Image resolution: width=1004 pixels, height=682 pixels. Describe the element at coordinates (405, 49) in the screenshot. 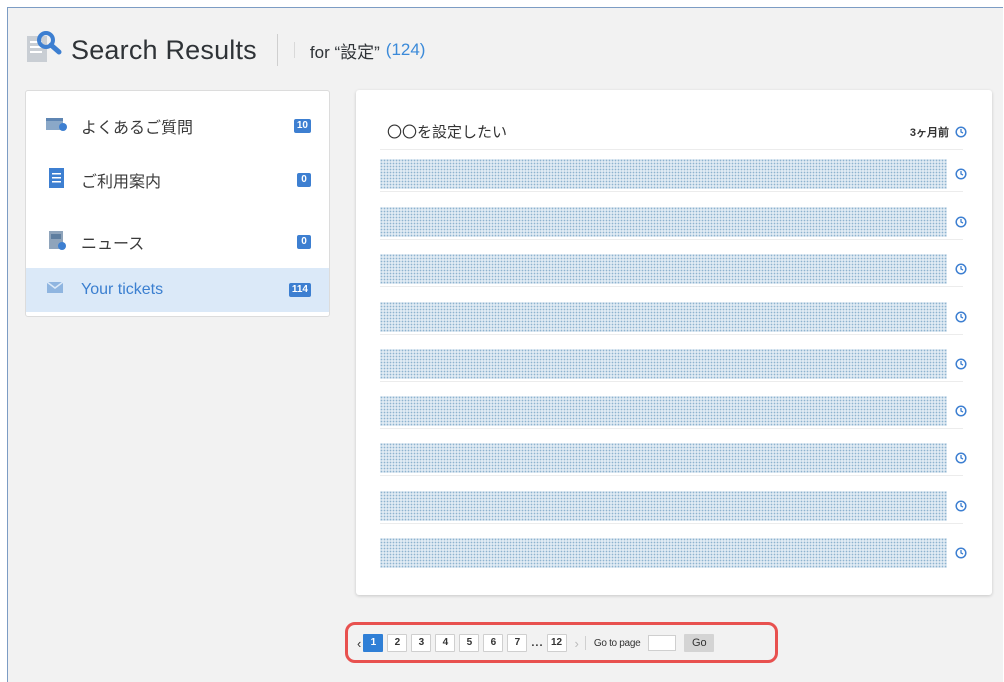

I see `result-count: (124)` at that location.